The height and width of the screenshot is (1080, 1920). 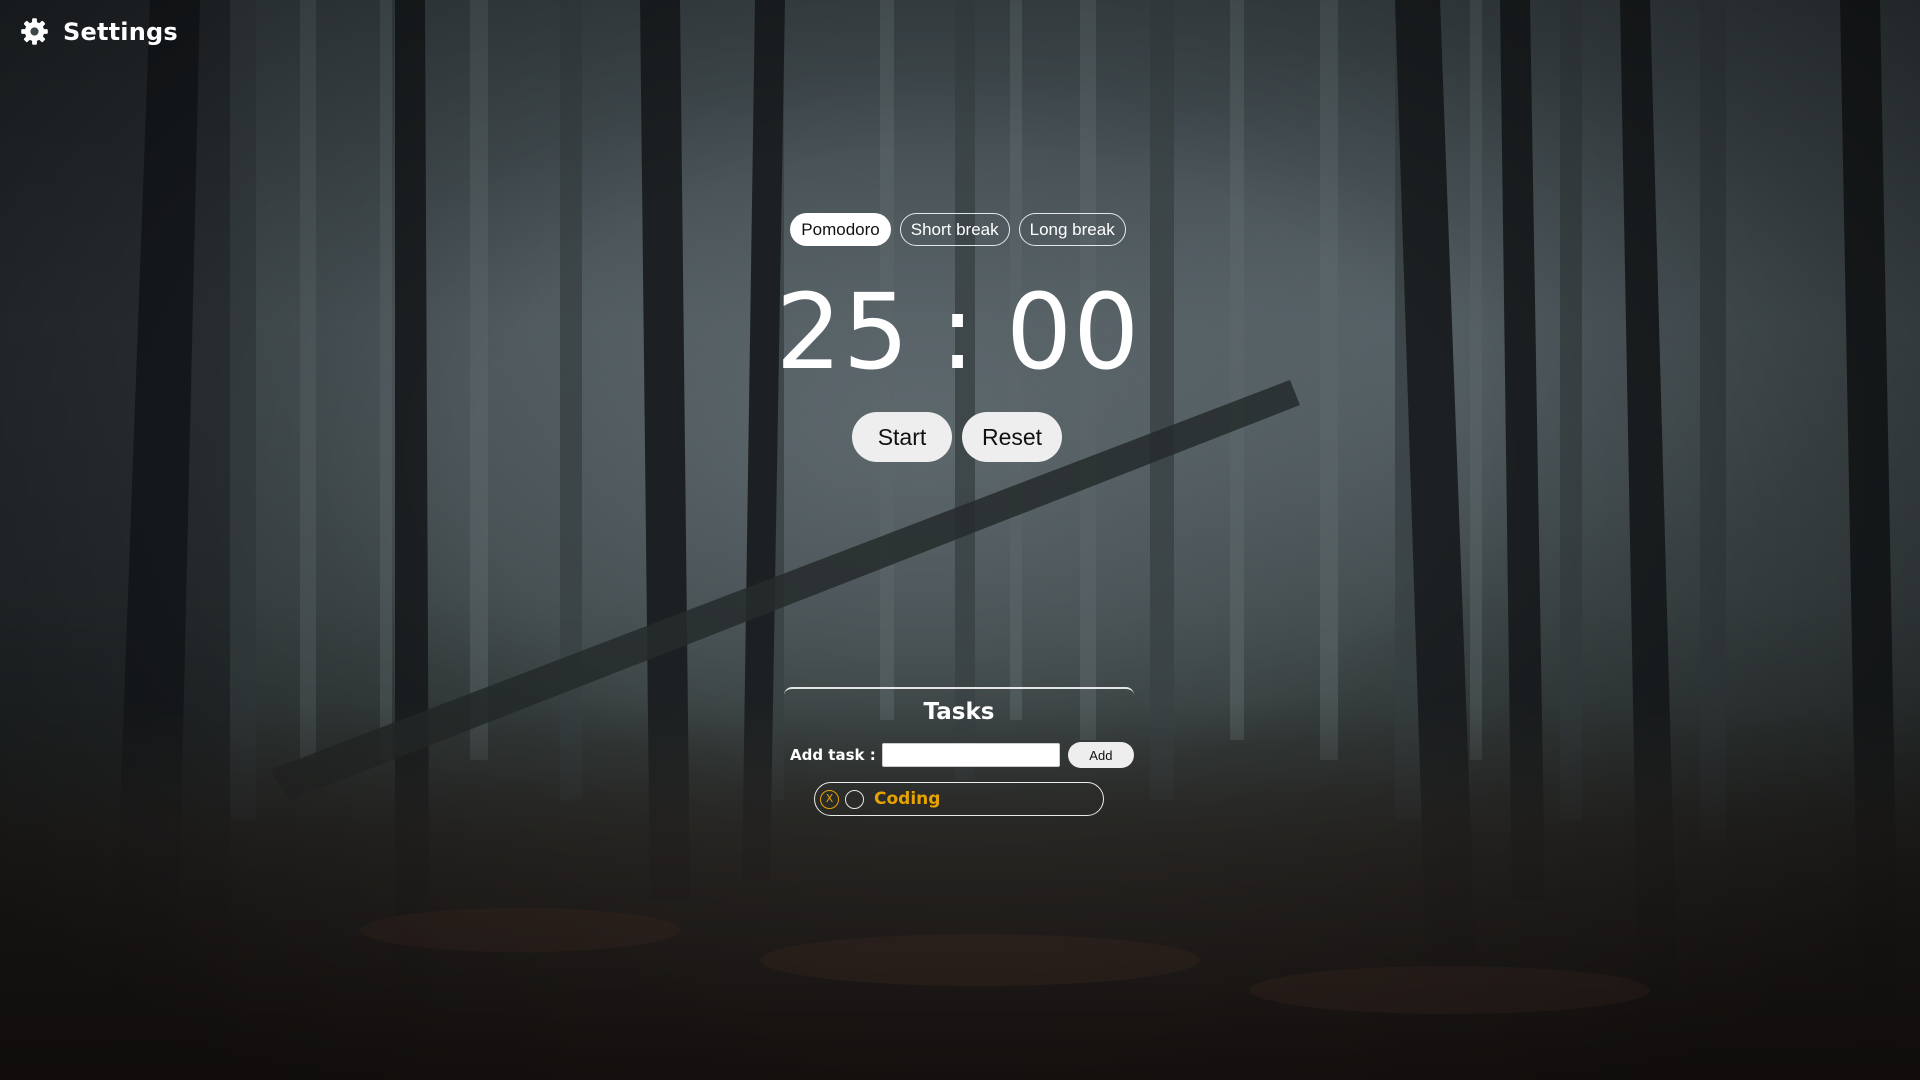 I want to click on timer-minutes: 25, so click(x=842, y=332).